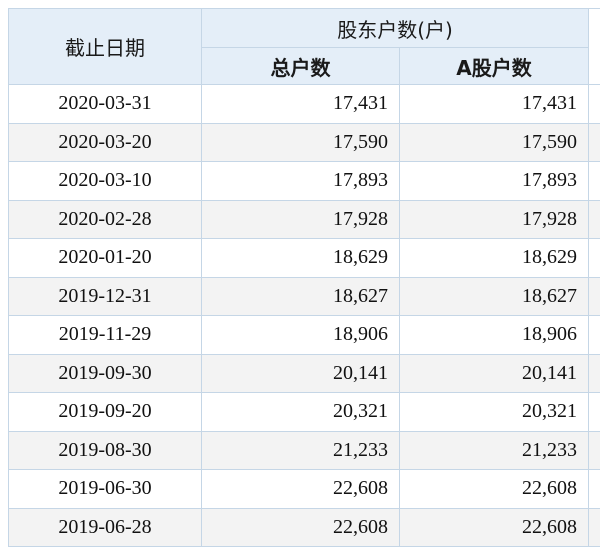 The image size is (600, 547). I want to click on cell-date: 2019-09-30, so click(105, 373).